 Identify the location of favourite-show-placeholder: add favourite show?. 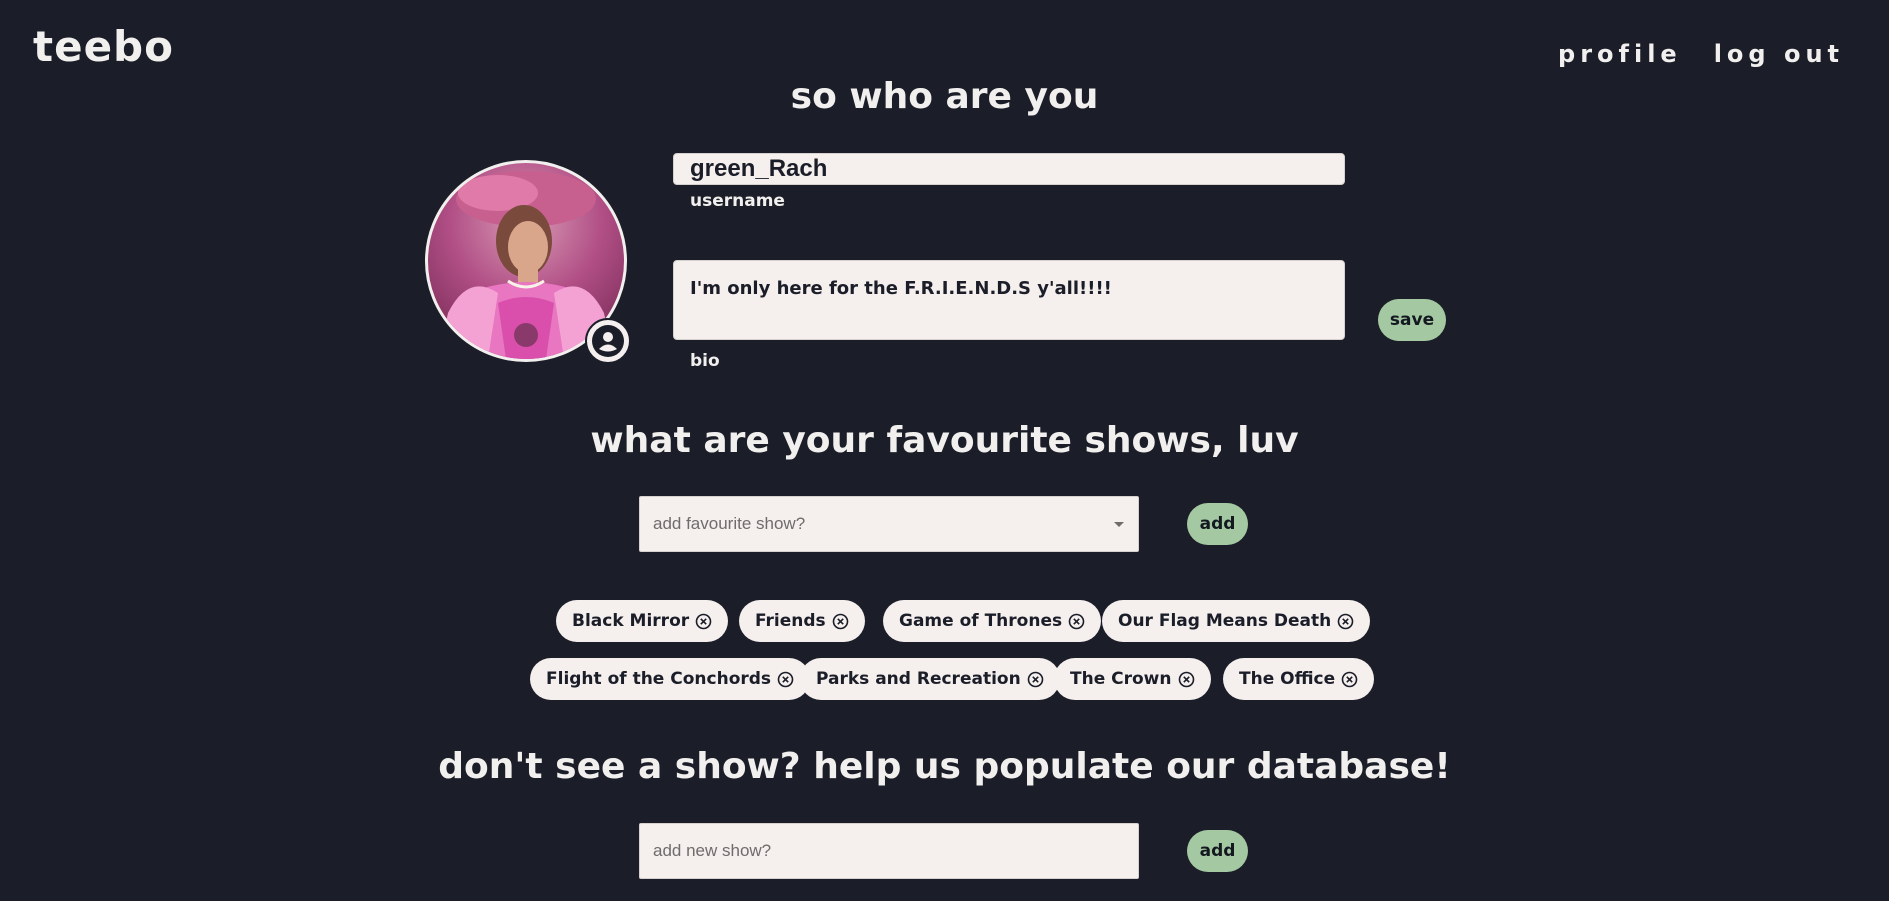
(729, 523).